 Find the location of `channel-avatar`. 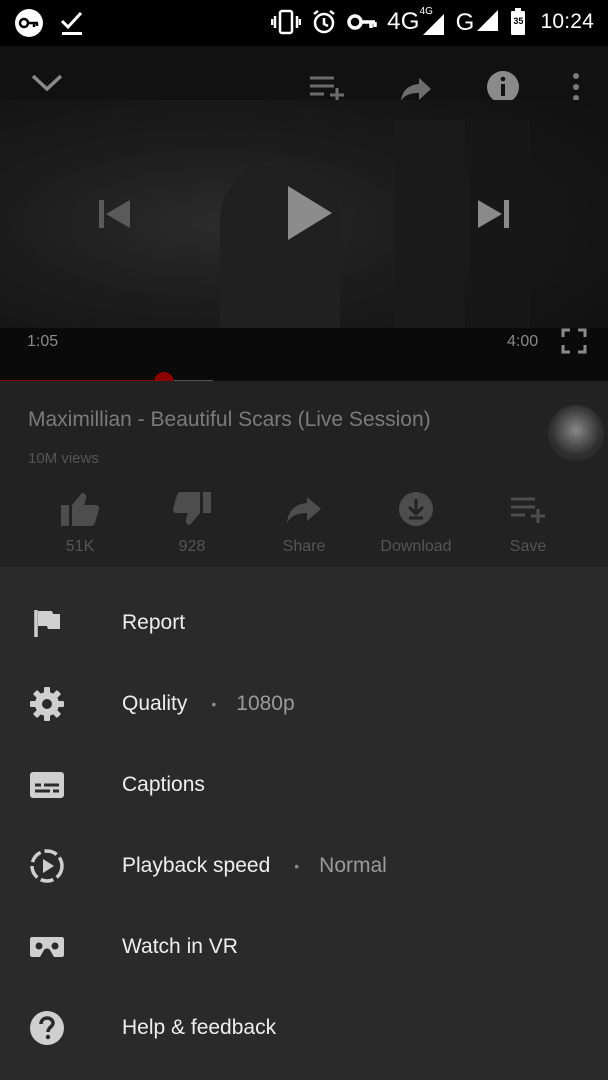

channel-avatar is located at coordinates (576, 433).